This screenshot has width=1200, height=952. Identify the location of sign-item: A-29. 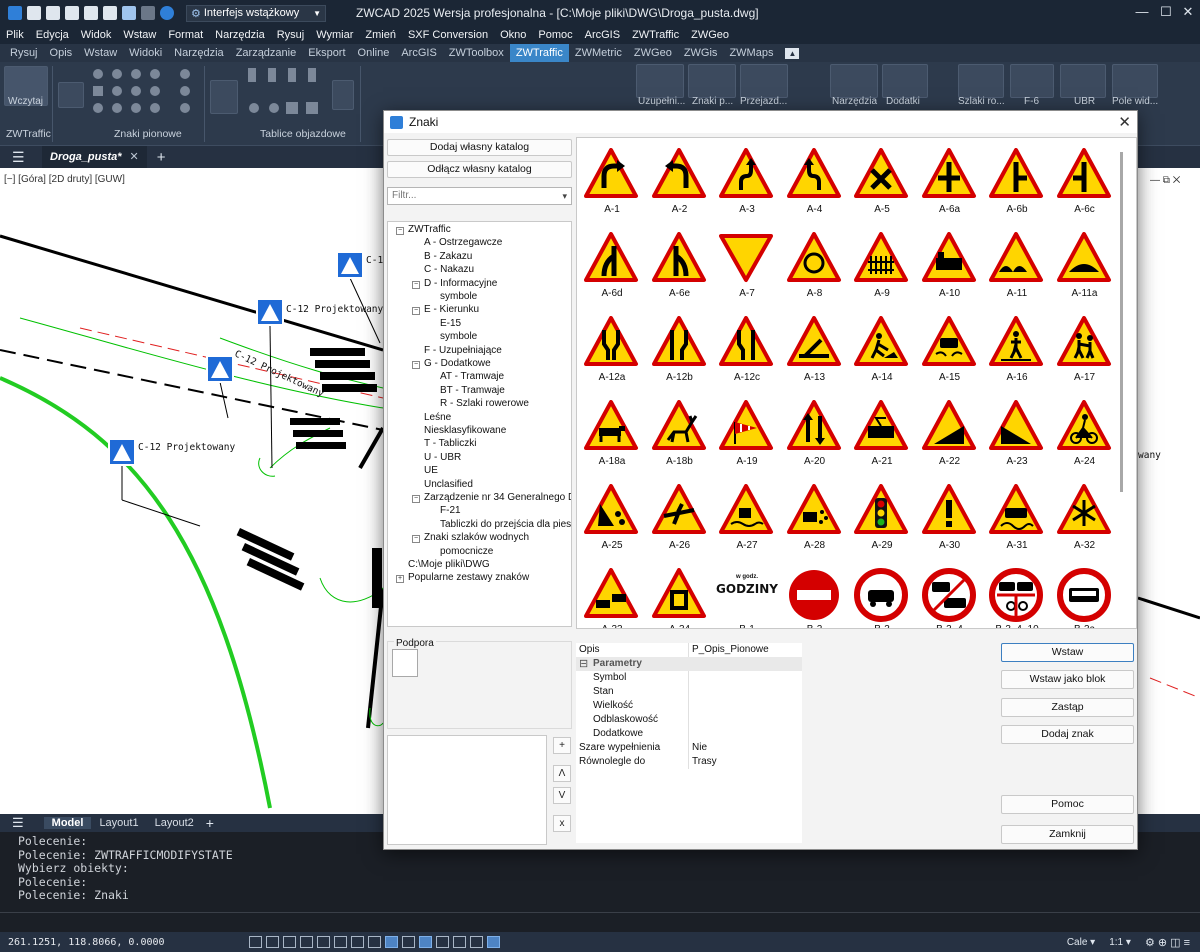
(882, 519).